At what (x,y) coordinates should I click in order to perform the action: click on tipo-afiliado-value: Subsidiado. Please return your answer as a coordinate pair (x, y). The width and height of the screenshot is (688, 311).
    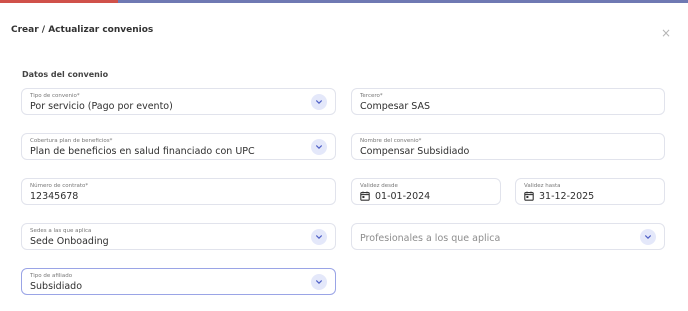
    Looking at the image, I should click on (56, 286).